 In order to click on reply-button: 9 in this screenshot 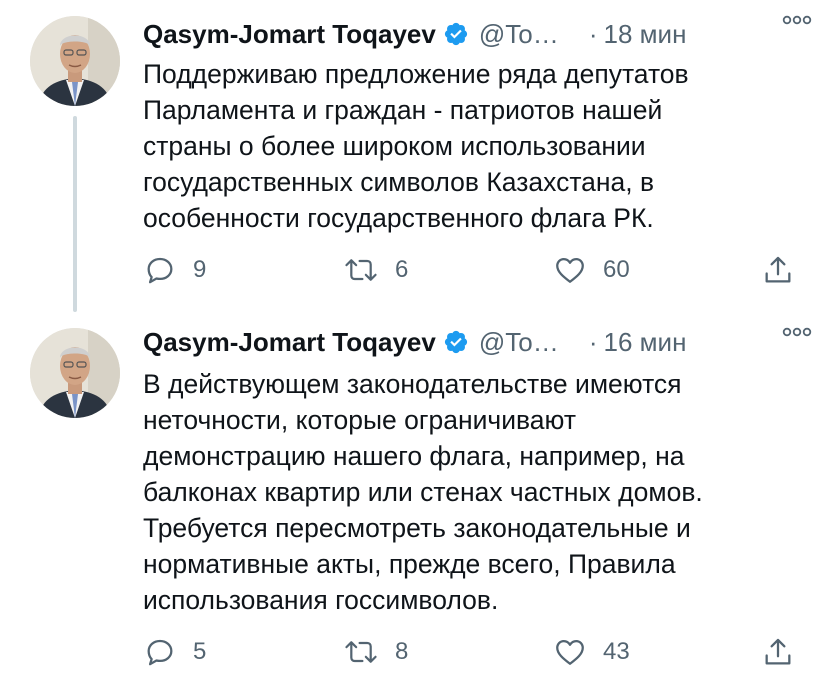, I will do `click(174, 270)`.